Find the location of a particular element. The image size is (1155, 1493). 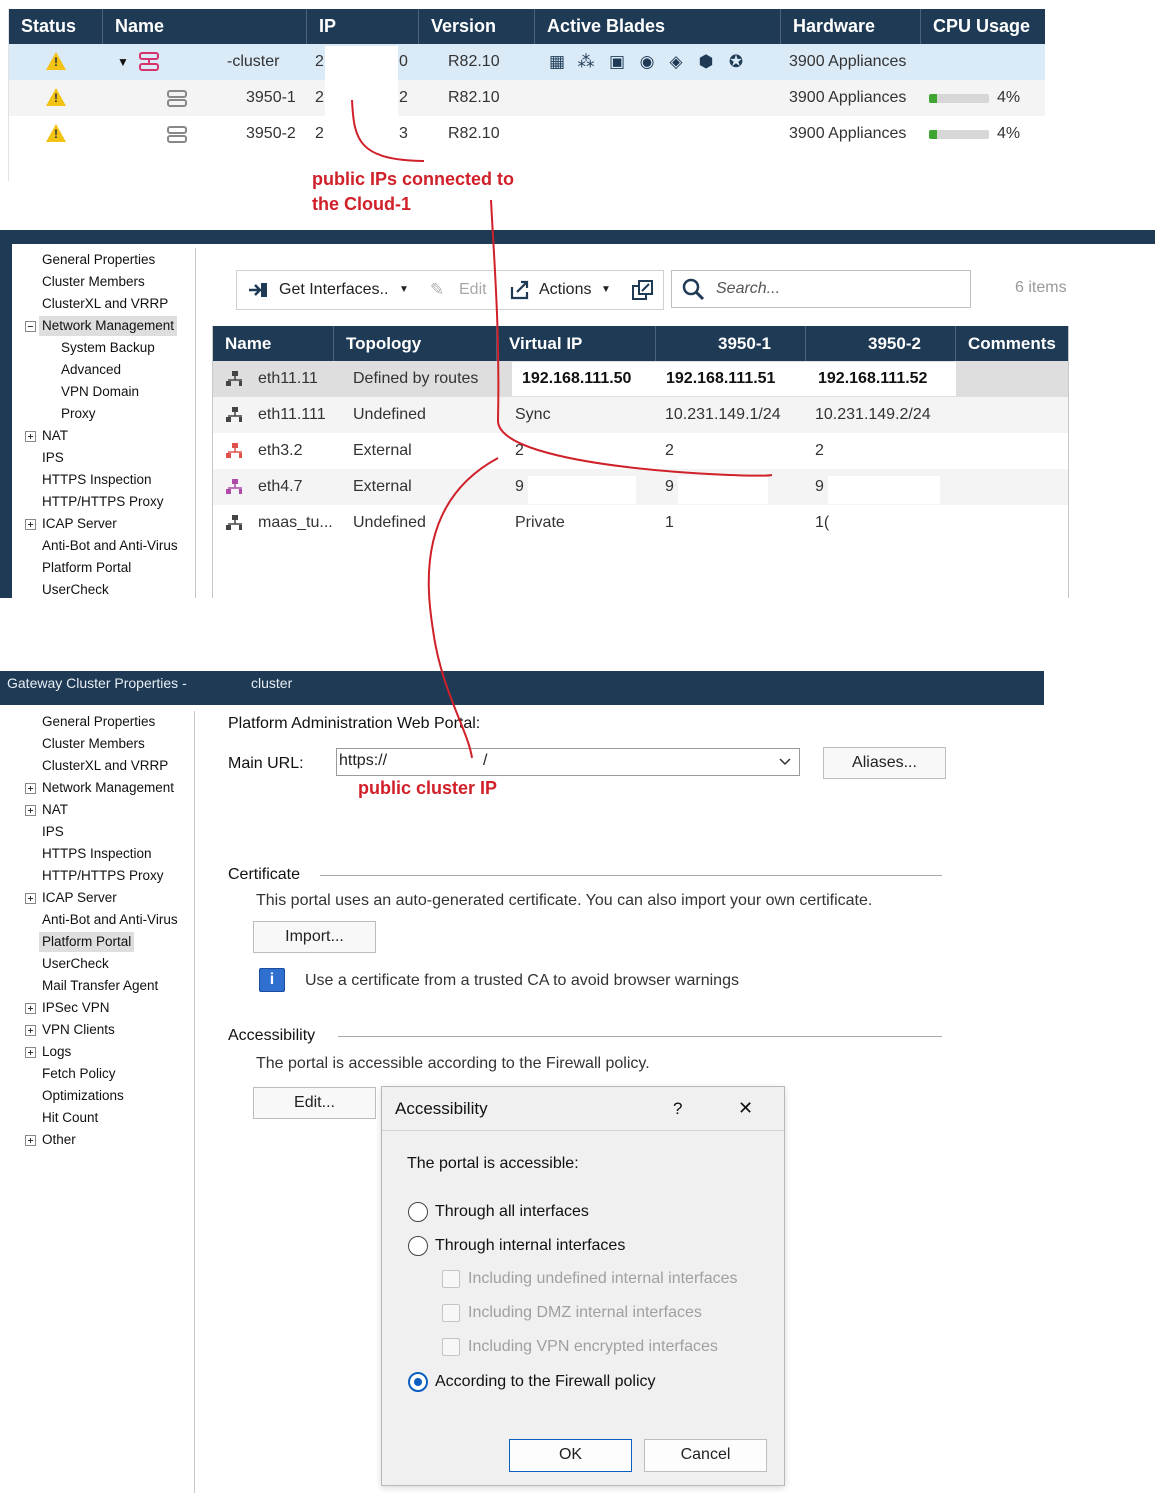

annotation-public-ips-line2: the Cloud-1 is located at coordinates (361, 204).